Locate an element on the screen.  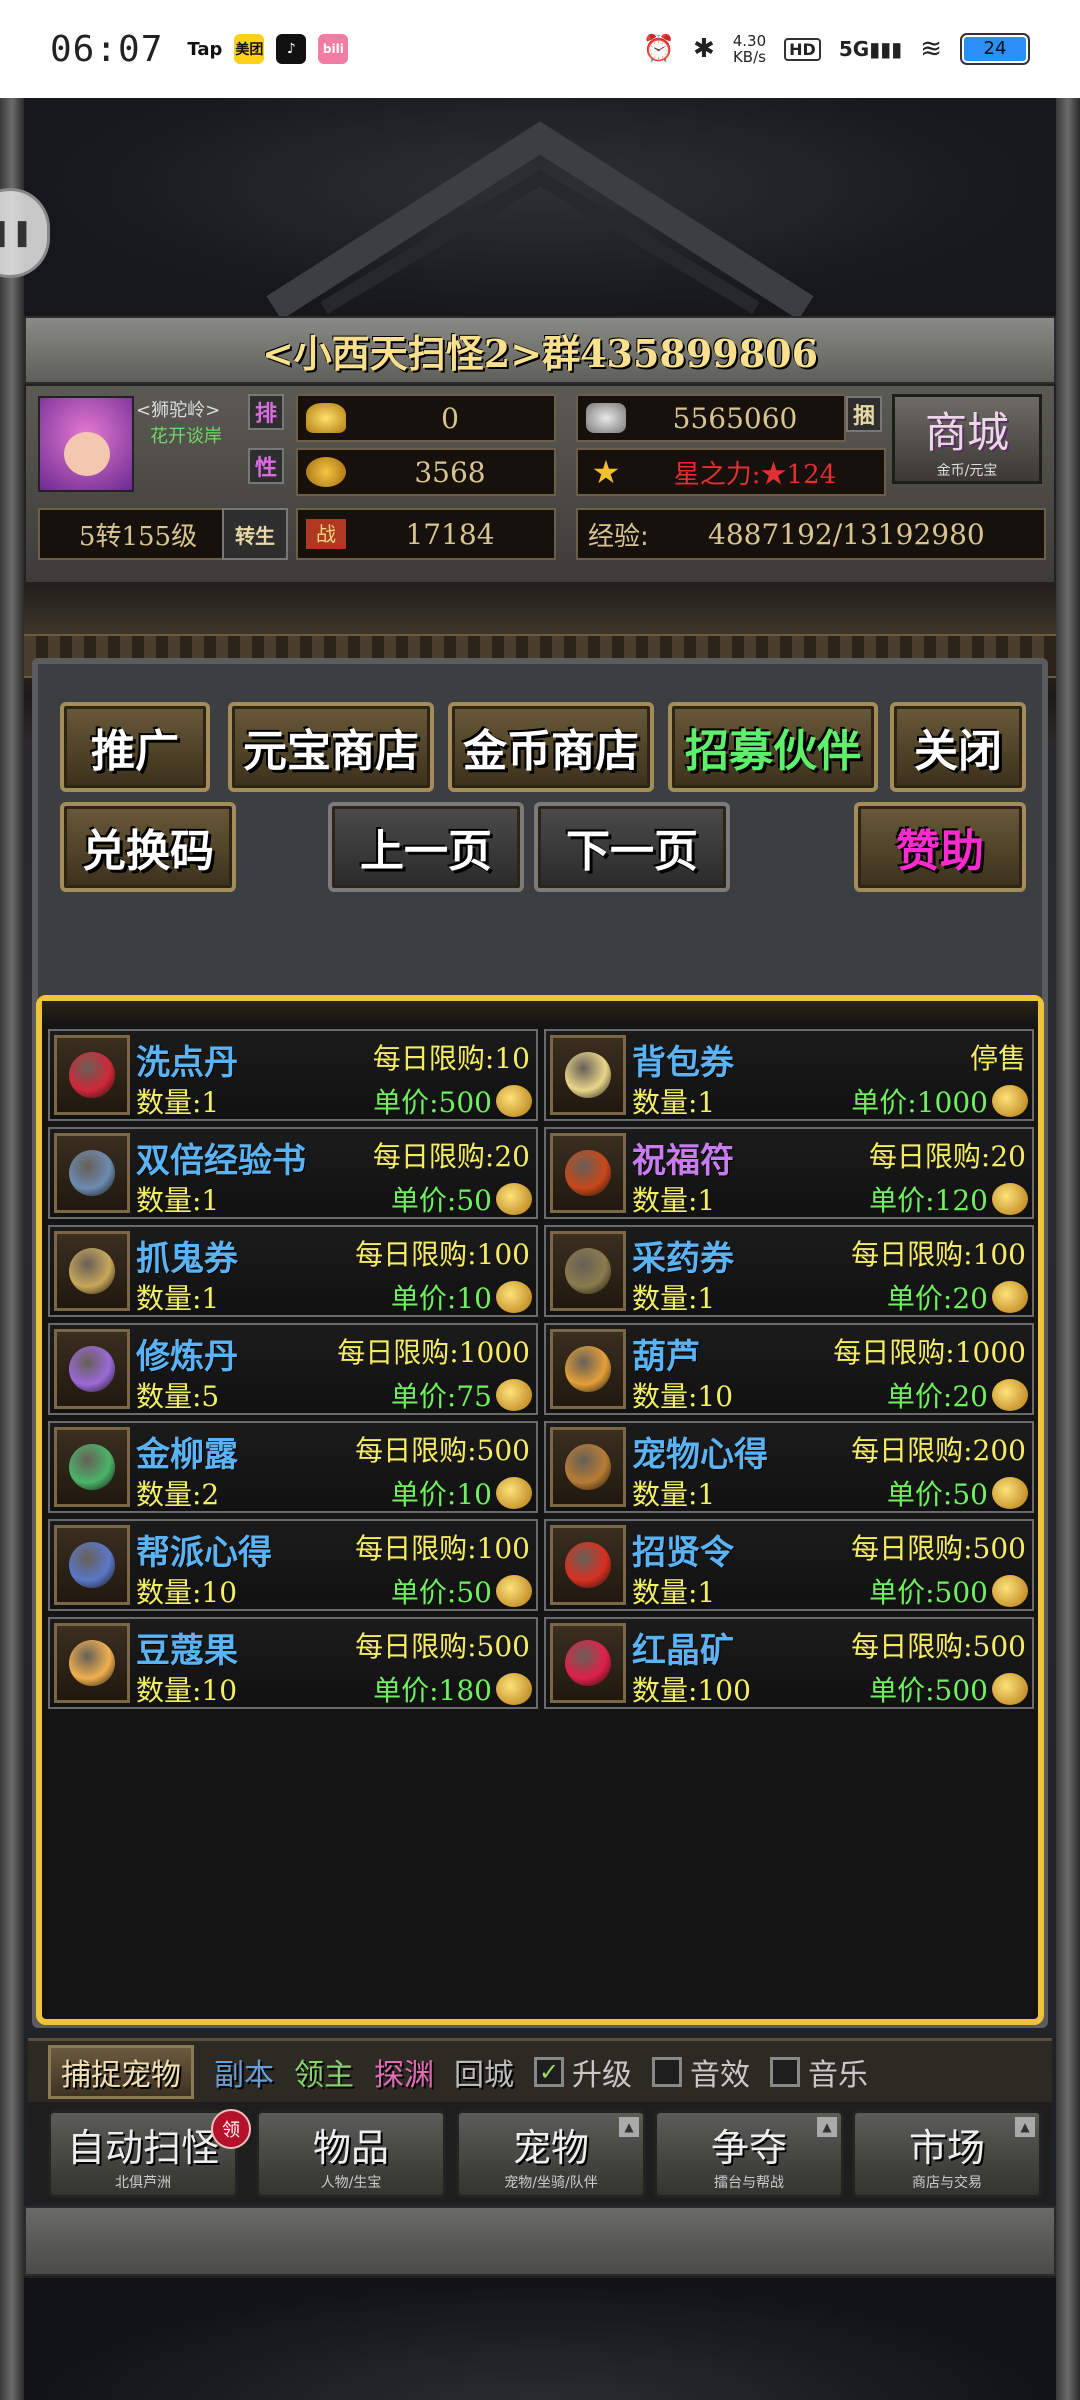
items-label: 物品 is located at coordinates (350, 2147).